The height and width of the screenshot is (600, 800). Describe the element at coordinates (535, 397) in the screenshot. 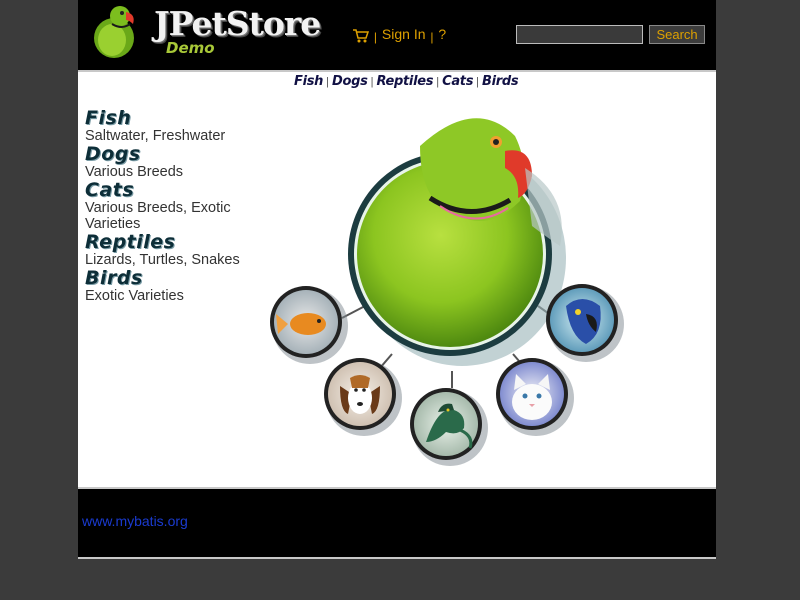

I see `splash-cats-area` at that location.